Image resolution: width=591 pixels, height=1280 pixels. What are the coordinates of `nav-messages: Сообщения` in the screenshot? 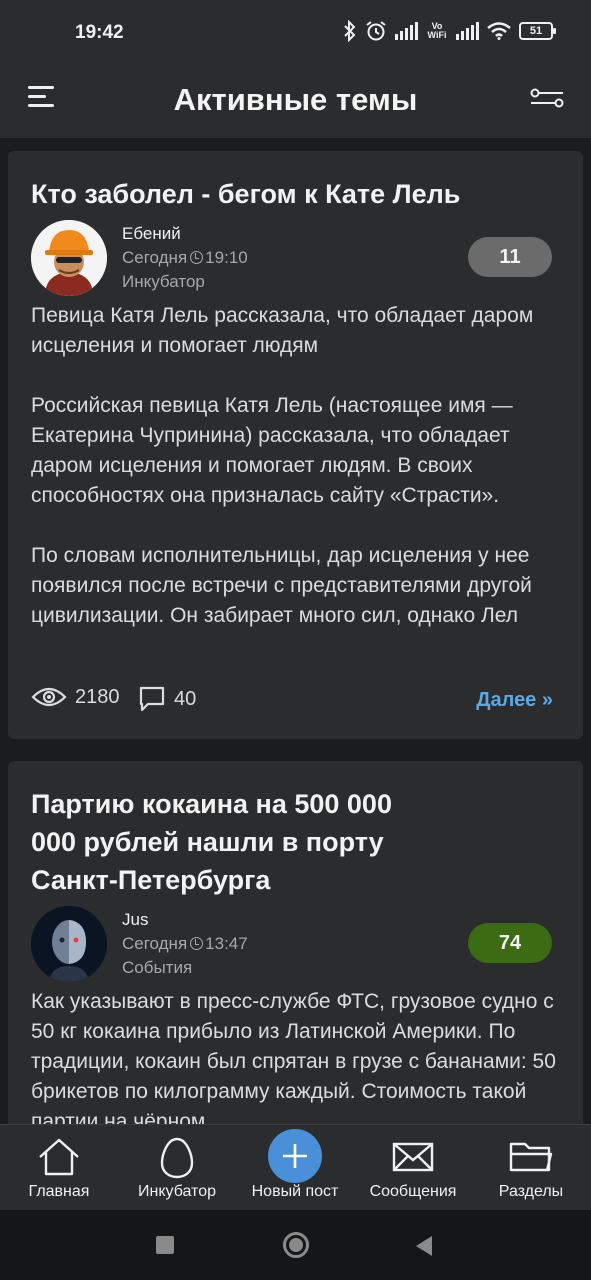 It's located at (413, 1168).